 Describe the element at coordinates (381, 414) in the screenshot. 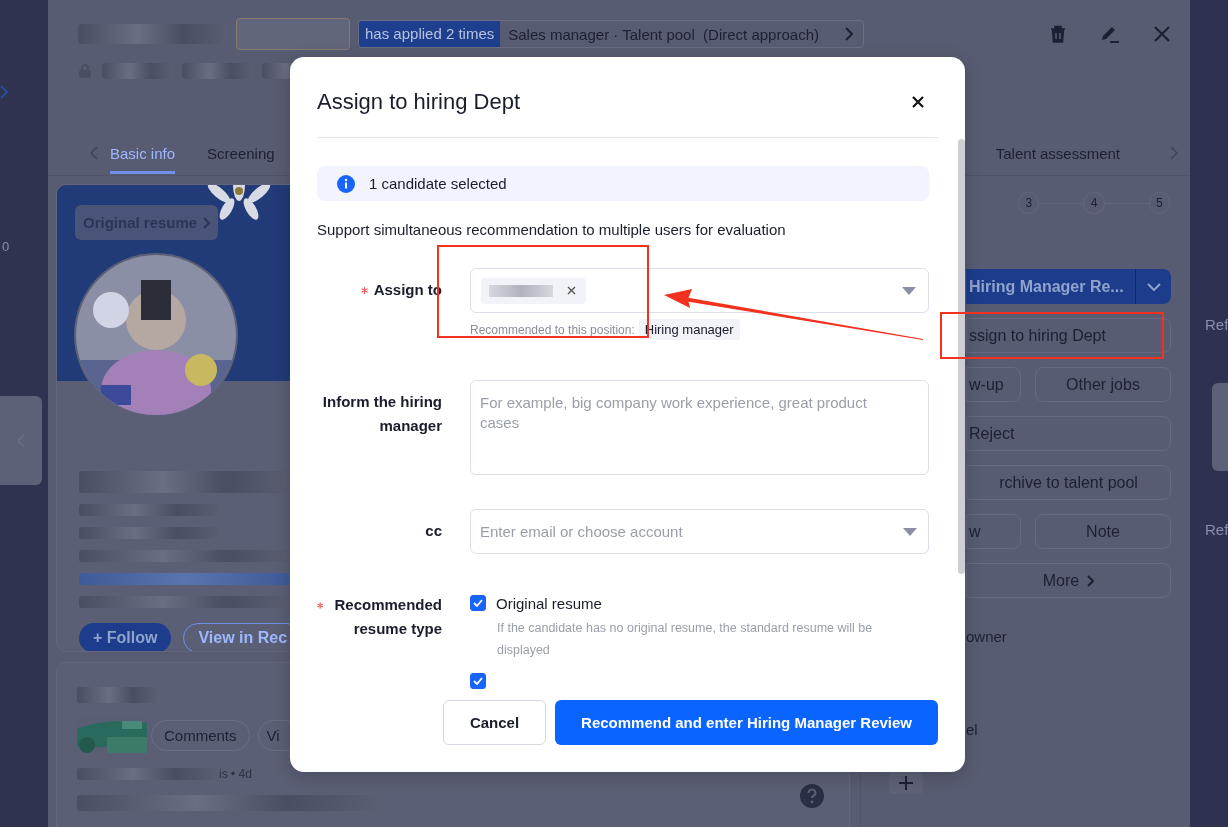

I see `field-label: Inform the hiring manager` at that location.